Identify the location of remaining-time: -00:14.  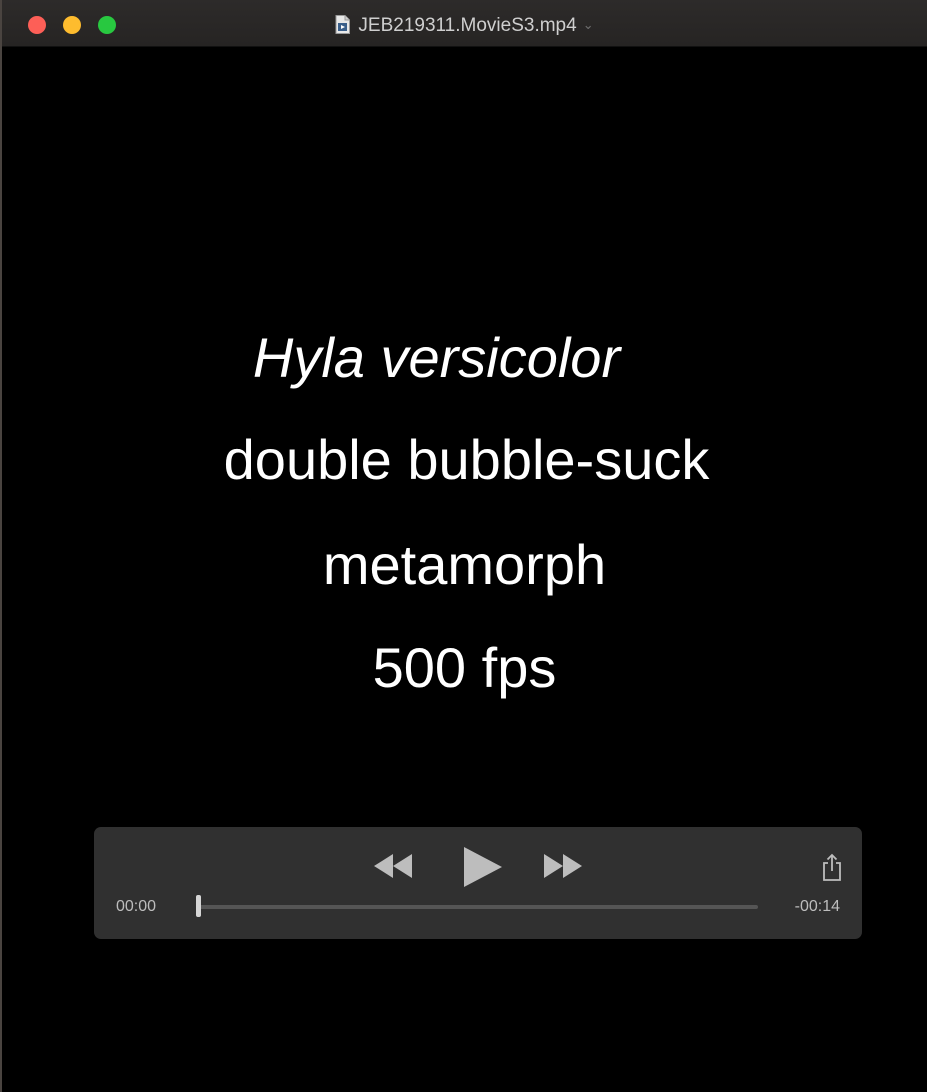
(817, 906).